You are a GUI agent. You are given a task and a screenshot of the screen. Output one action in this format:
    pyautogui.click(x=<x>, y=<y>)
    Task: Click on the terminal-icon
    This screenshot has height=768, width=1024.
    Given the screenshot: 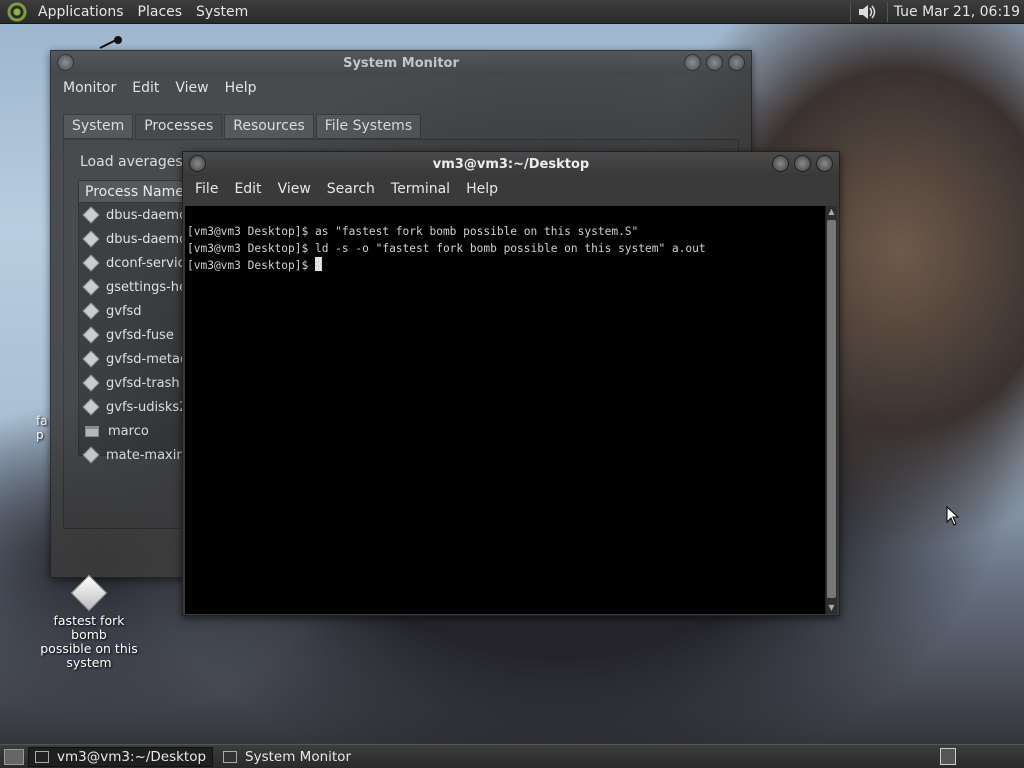 What is the action you would take?
    pyautogui.click(x=42, y=756)
    